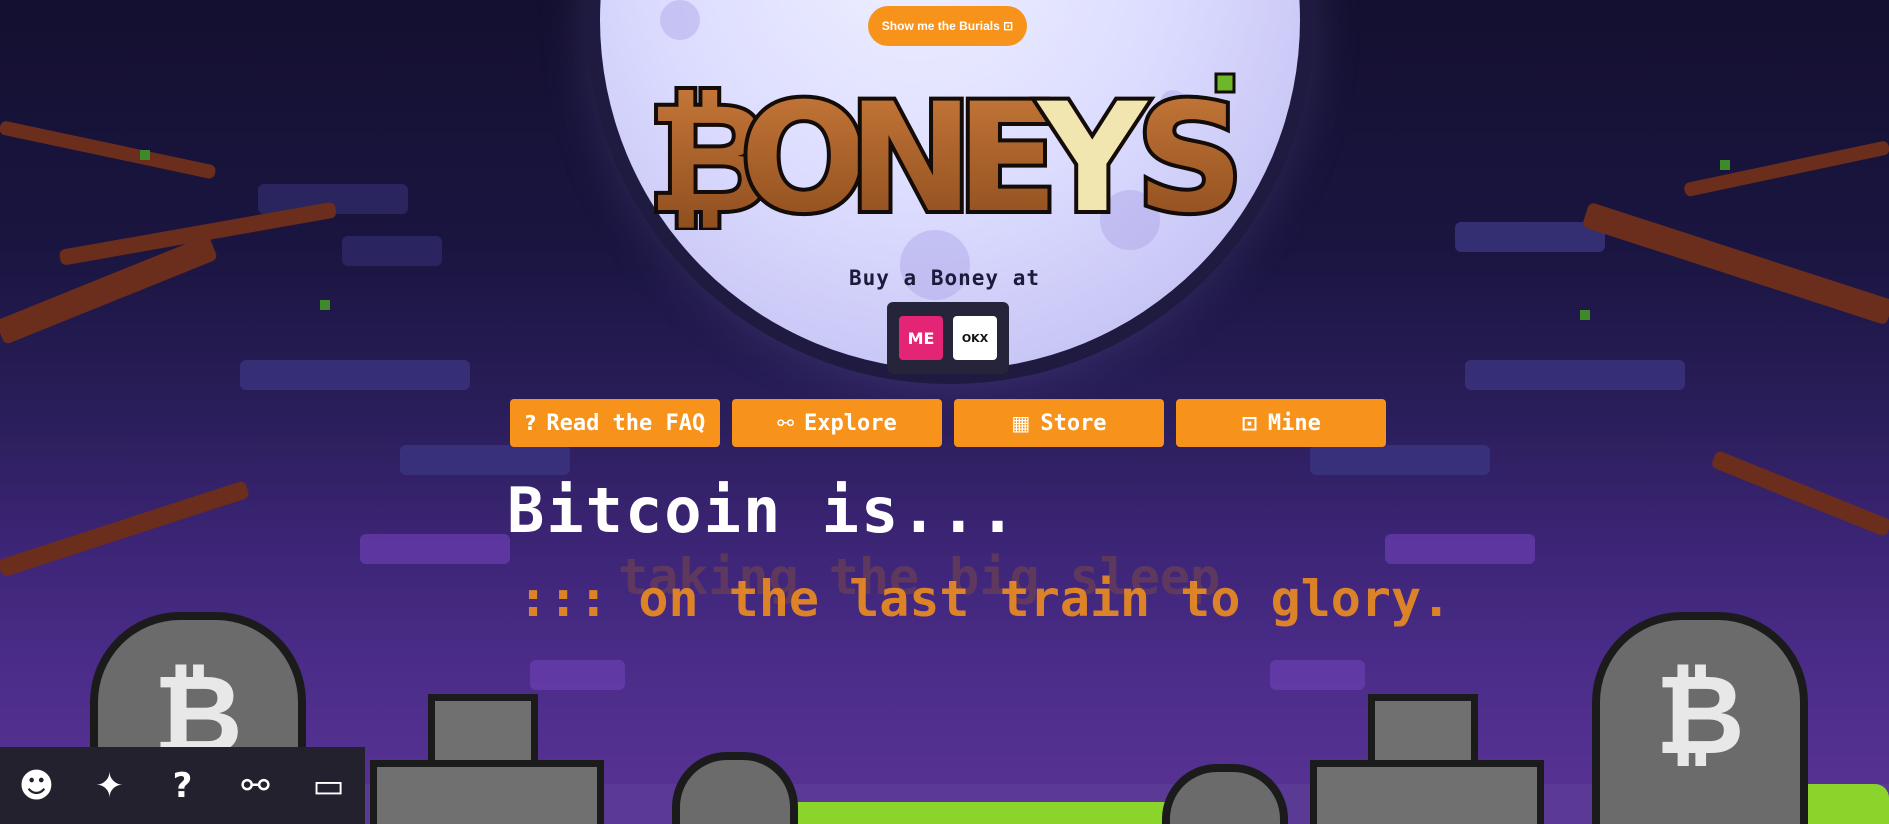 The image size is (1889, 824). What do you see at coordinates (37, 786) in the screenshot?
I see `discord-icon: ☻` at bounding box center [37, 786].